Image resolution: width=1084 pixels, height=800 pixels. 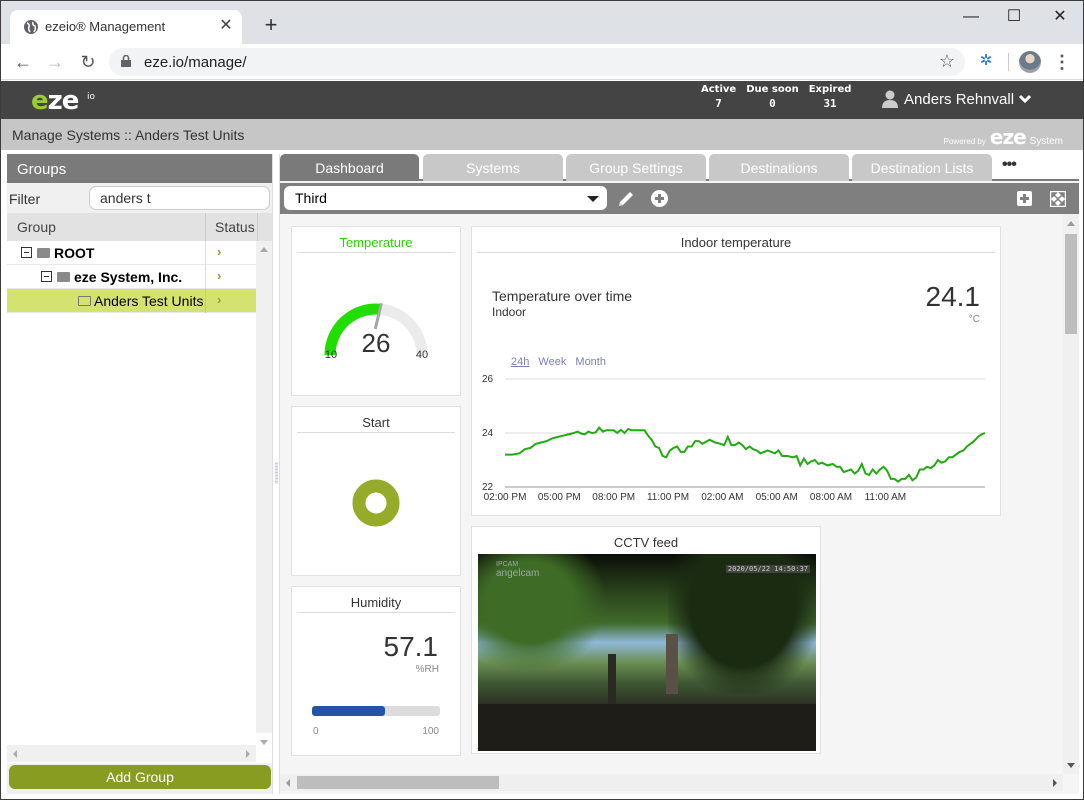 I want to click on tab-systems: Systems, so click(x=493, y=167).